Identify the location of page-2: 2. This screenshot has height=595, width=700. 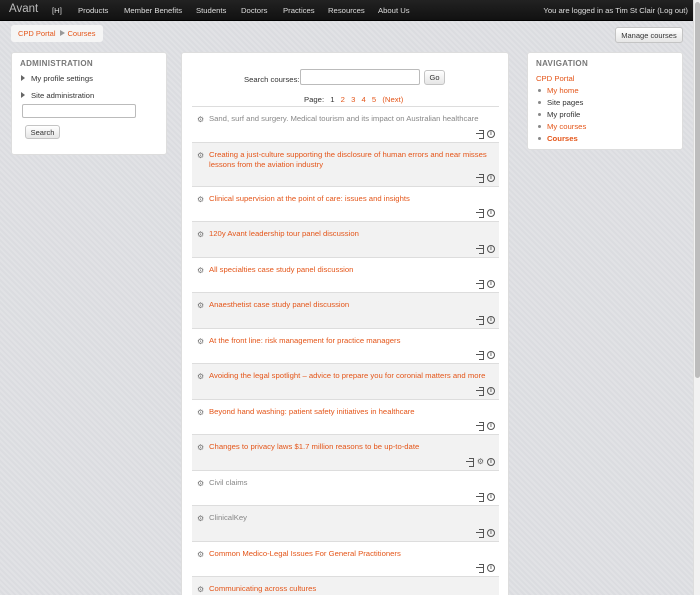
(343, 99).